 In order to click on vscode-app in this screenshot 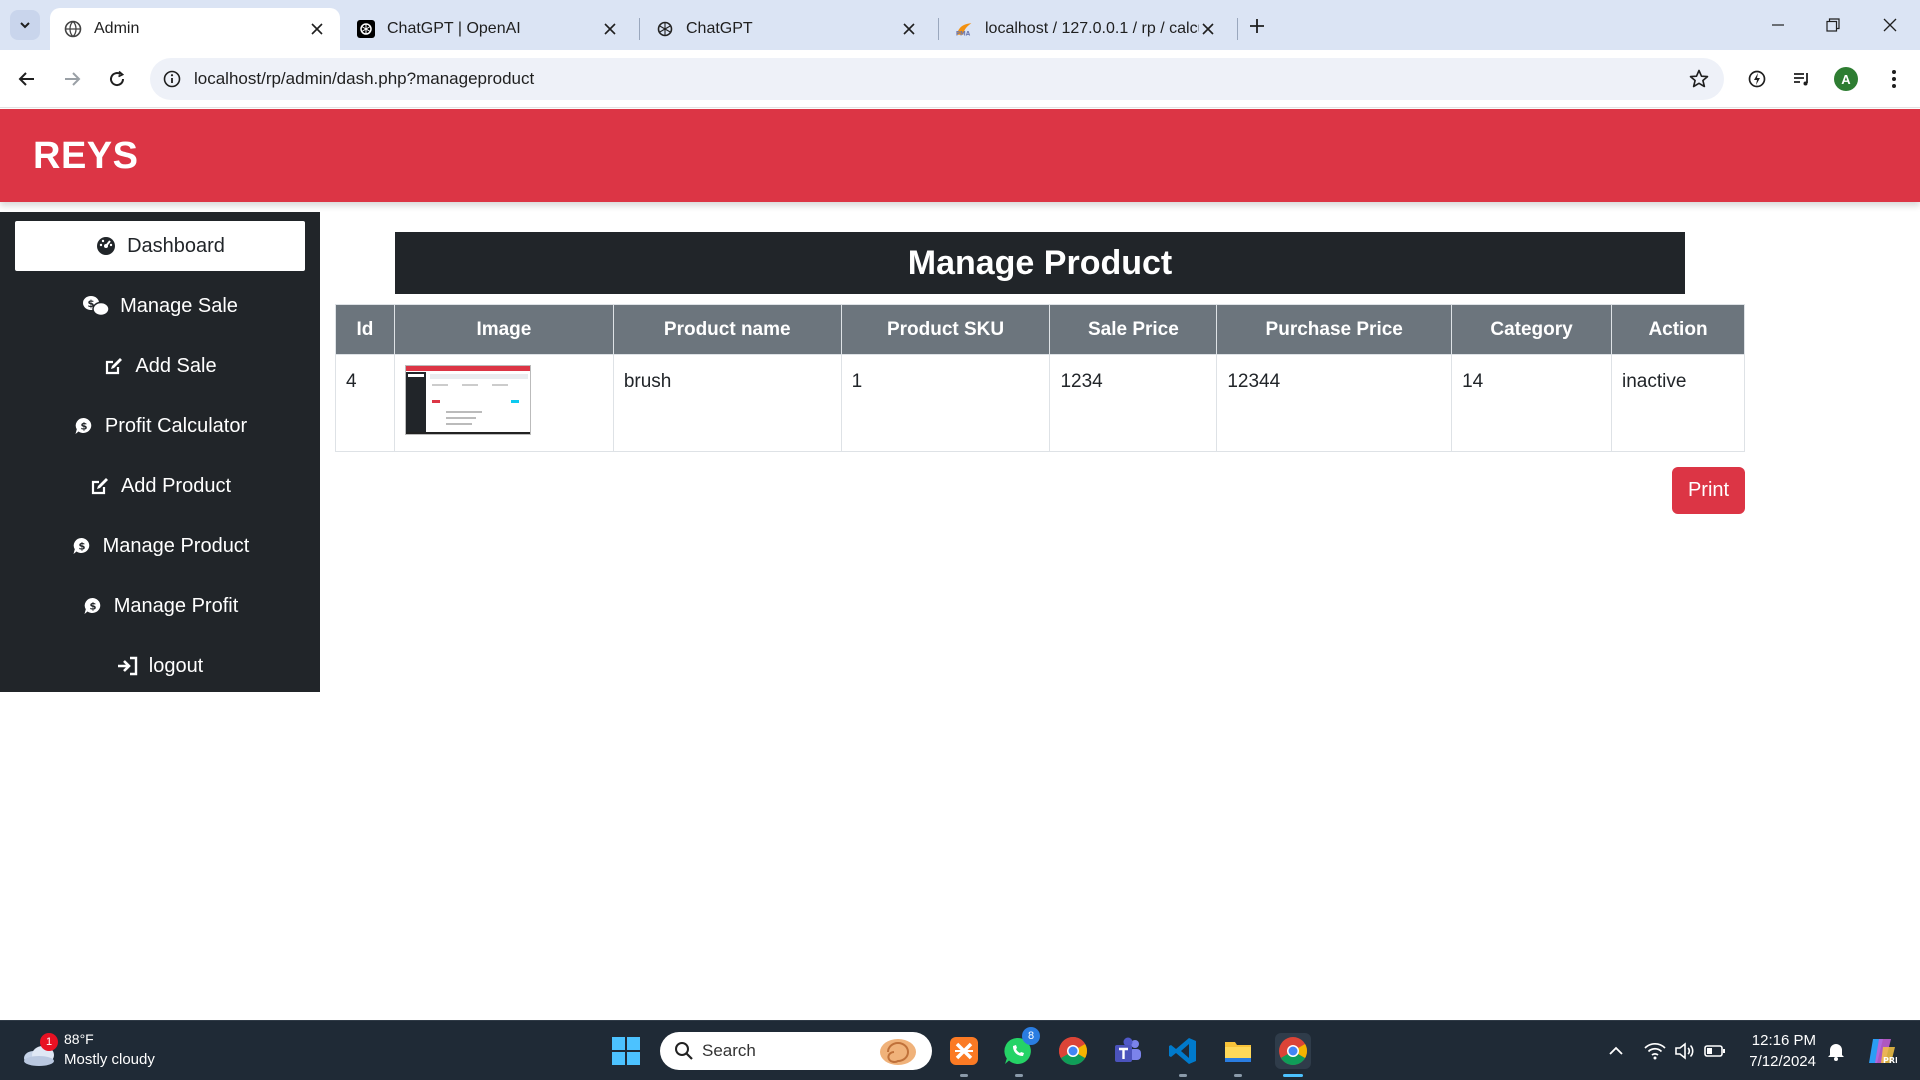, I will do `click(1183, 1051)`.